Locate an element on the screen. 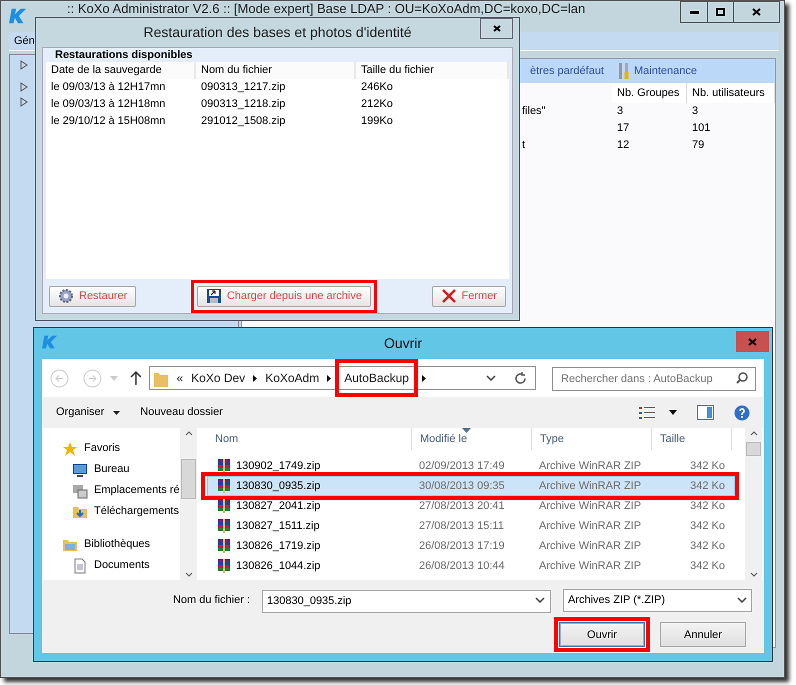  dialog-button: Annuler is located at coordinates (703, 635).